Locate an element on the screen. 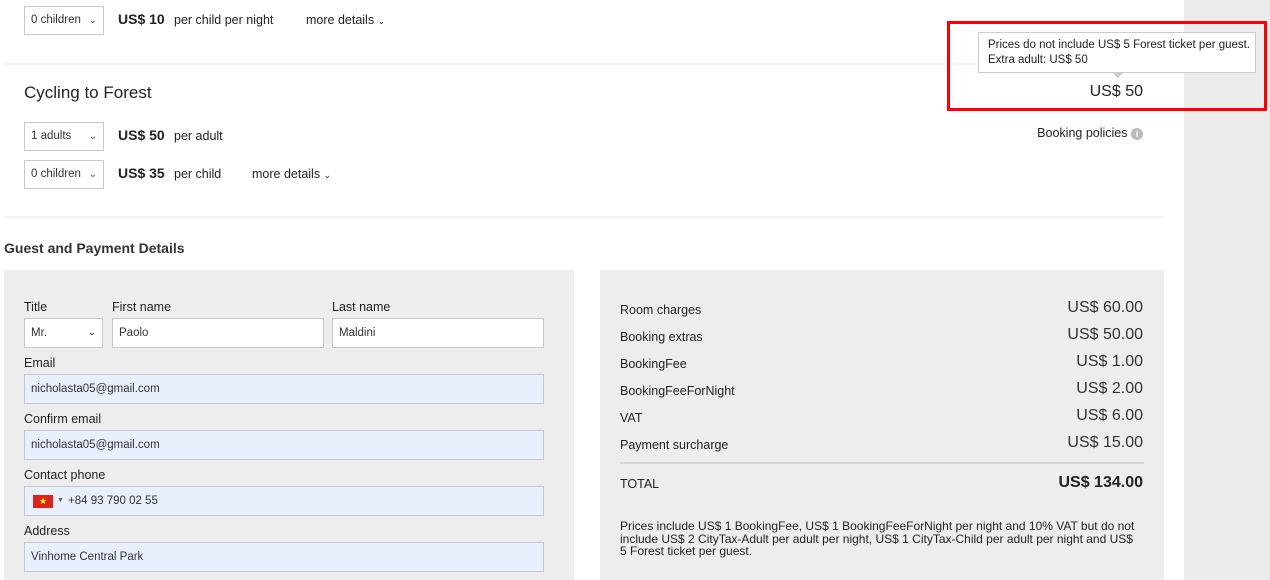 The height and width of the screenshot is (580, 1270). summary-row-label: Room charges is located at coordinates (661, 310).